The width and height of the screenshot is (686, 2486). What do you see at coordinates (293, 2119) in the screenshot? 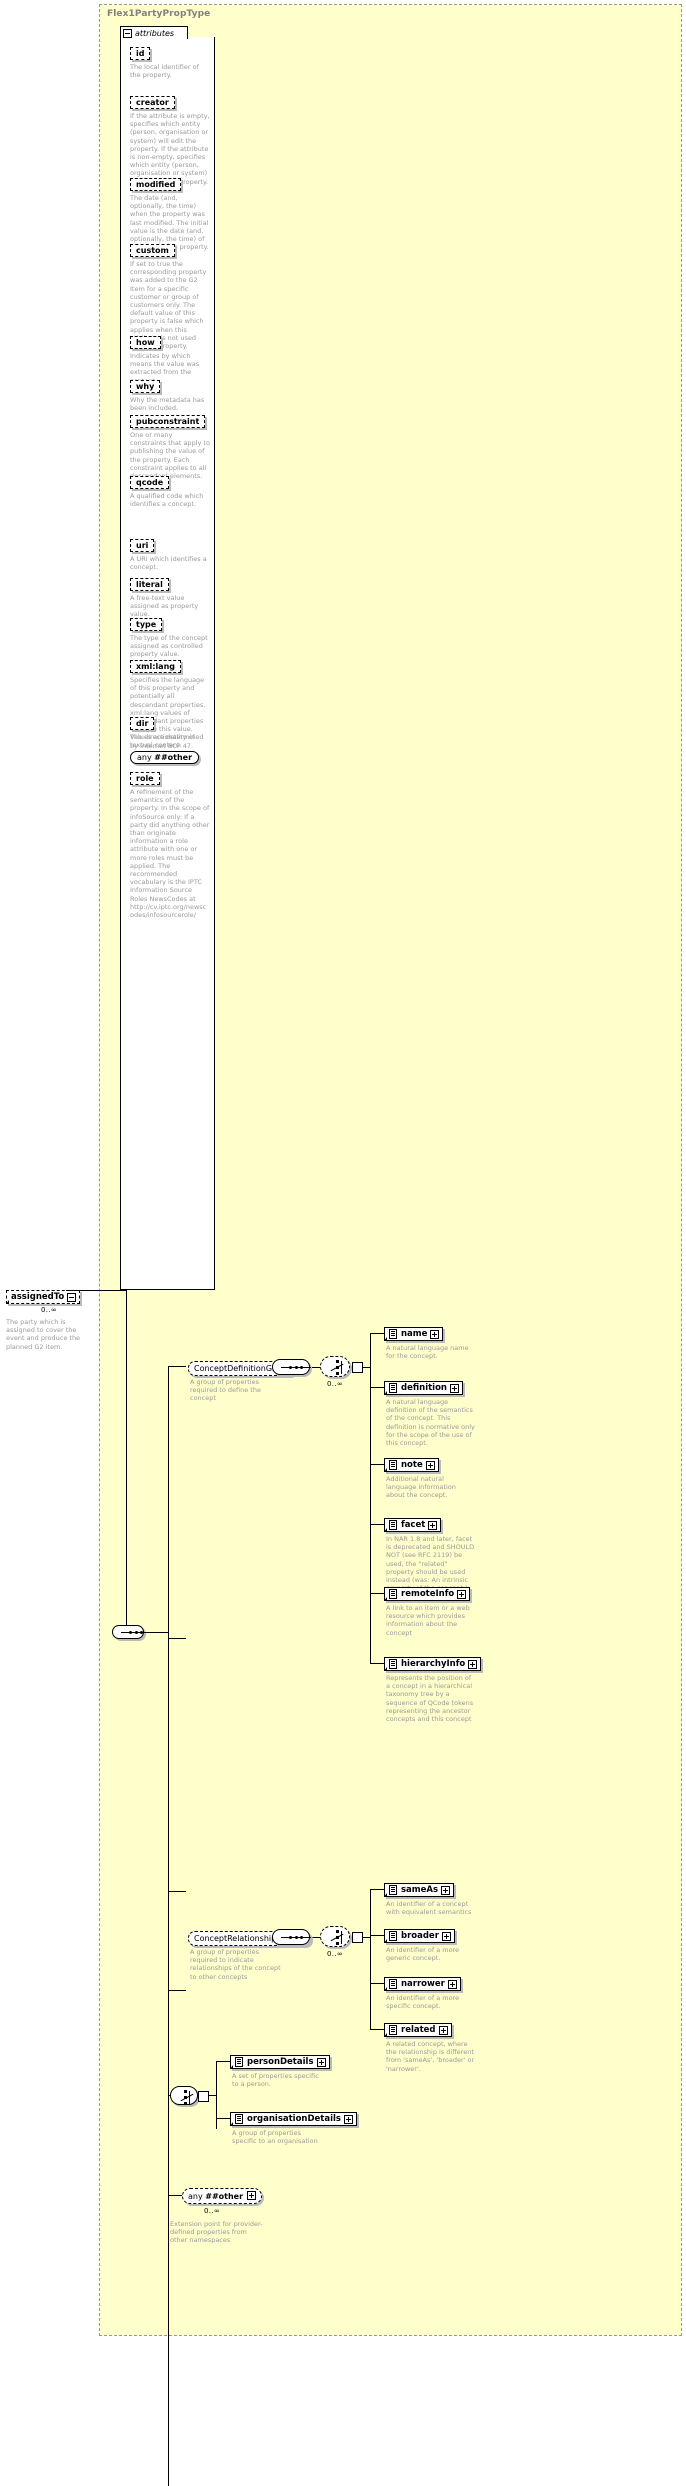
I see `element-organisationDetails: organisationDetails` at bounding box center [293, 2119].